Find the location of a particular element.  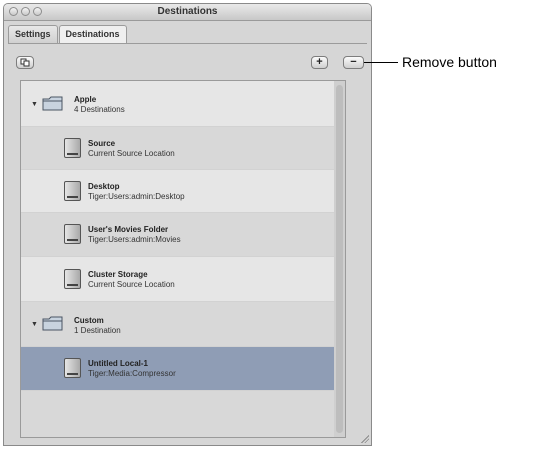

title-bar: Destinations is located at coordinates (187, 12).